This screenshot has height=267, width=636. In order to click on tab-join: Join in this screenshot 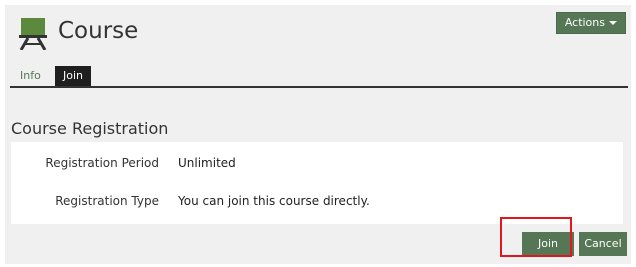, I will do `click(73, 76)`.